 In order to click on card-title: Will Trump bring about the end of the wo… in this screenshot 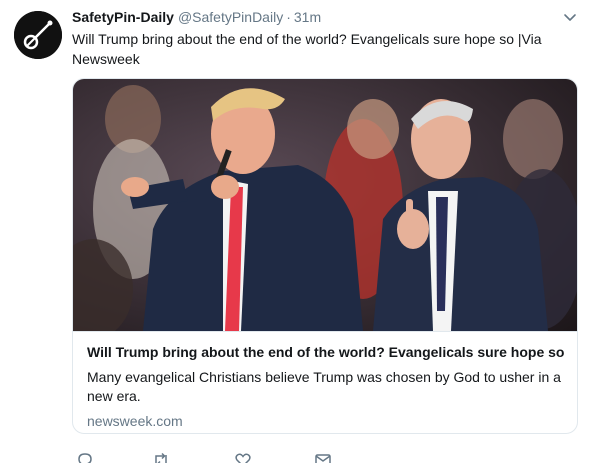, I will do `click(325, 352)`.